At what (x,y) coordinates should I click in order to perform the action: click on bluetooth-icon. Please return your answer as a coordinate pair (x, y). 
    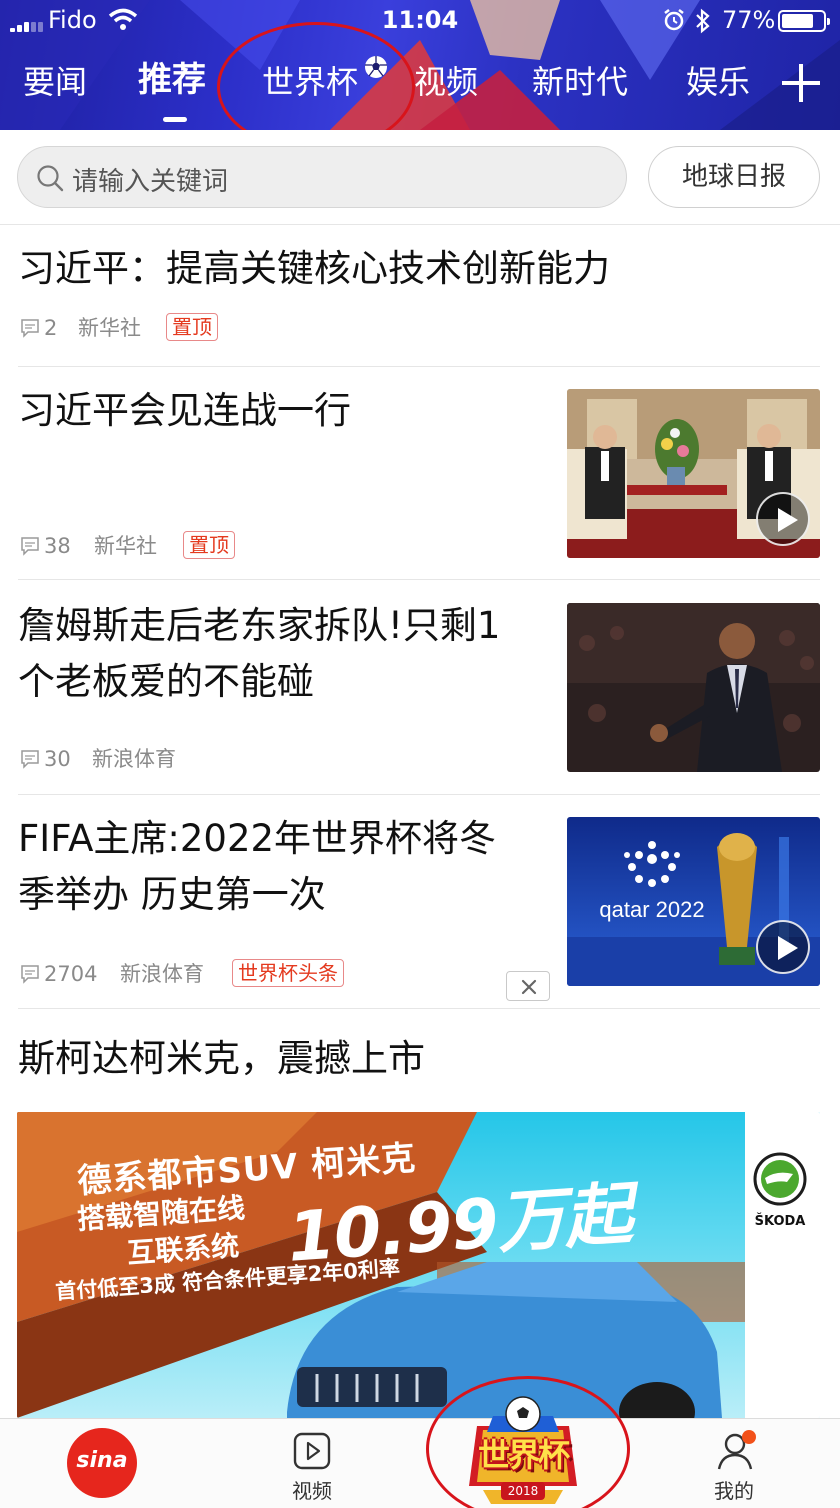
    Looking at the image, I should click on (703, 21).